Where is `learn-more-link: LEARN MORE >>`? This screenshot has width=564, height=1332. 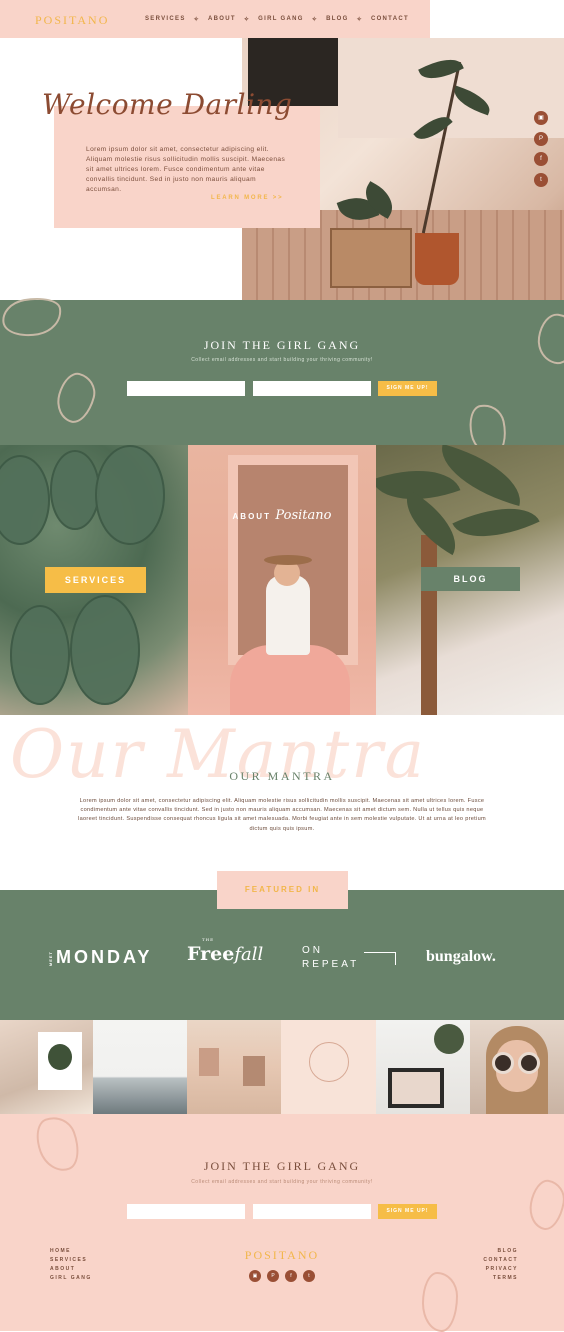
learn-more-link: LEARN MORE >> is located at coordinates (247, 198).